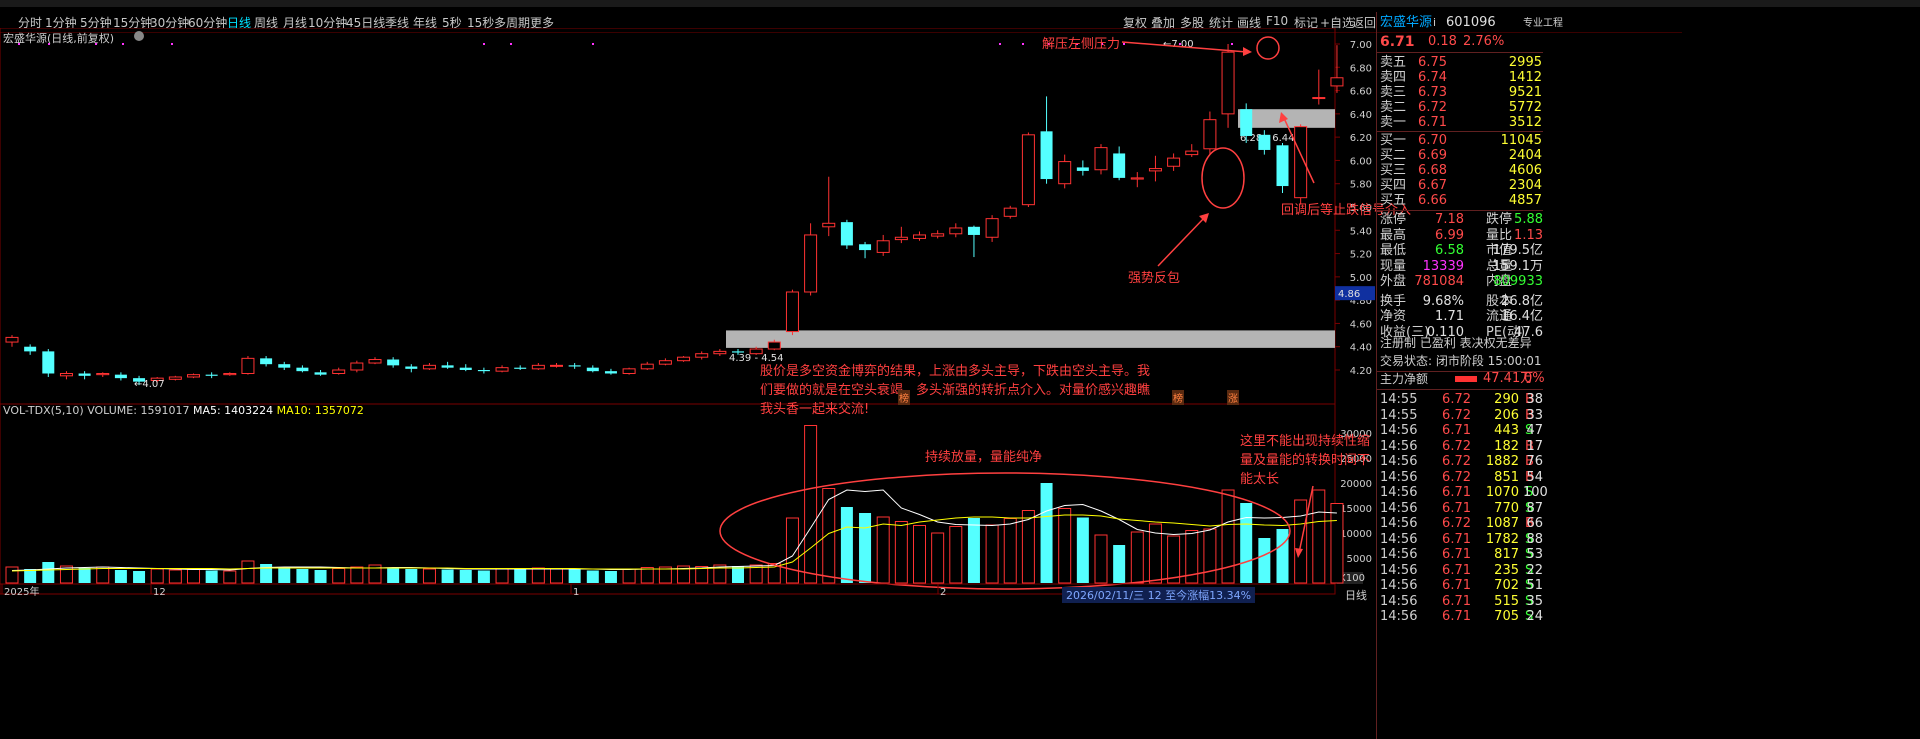 This screenshot has width=1920, height=739. I want to click on tool-5: F10, so click(1277, 21).